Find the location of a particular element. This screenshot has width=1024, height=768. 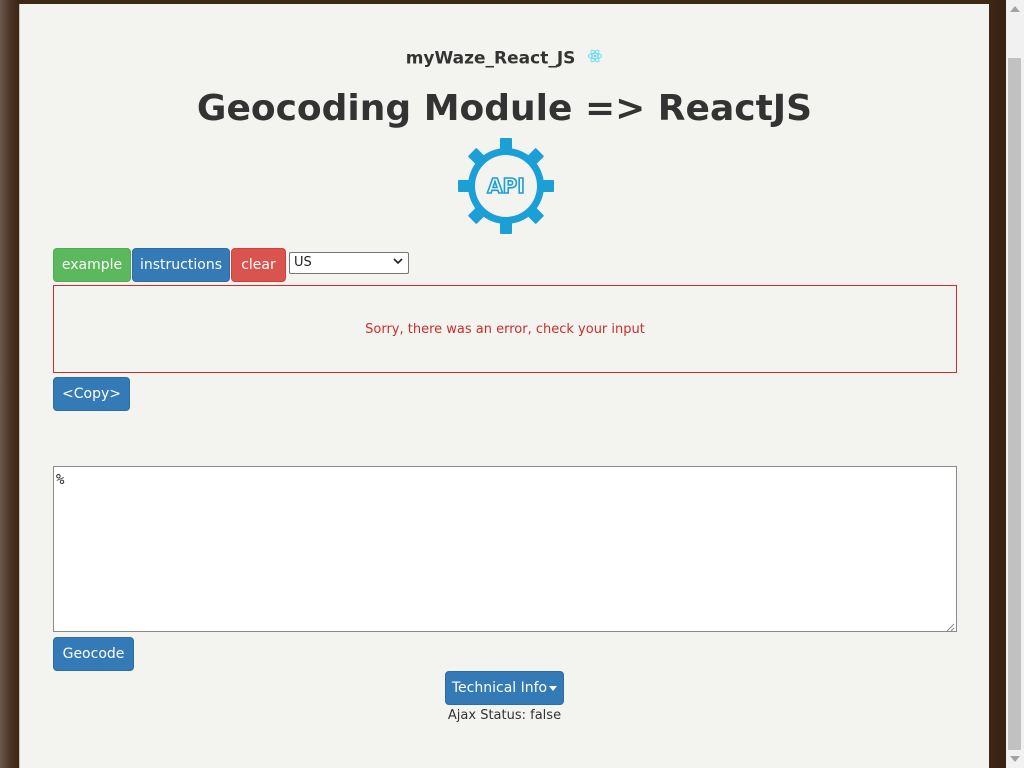

country-select: US is located at coordinates (349, 263).